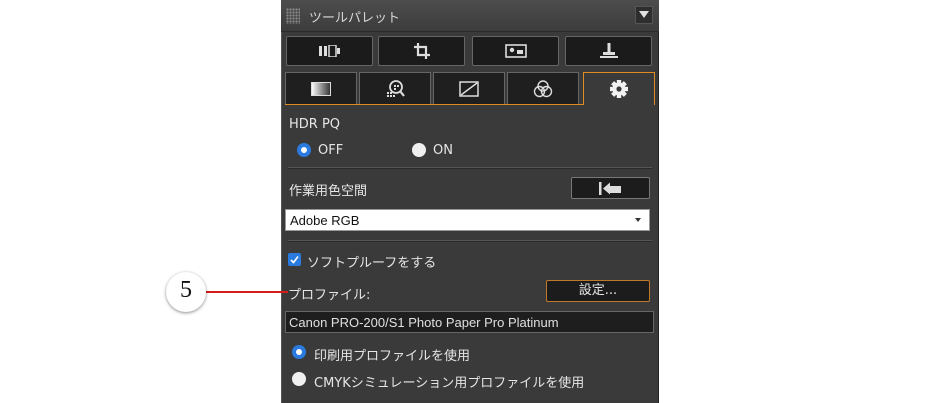 This screenshot has height=403, width=940. What do you see at coordinates (355, 18) in the screenshot?
I see `panel-title: ツールパレット` at bounding box center [355, 18].